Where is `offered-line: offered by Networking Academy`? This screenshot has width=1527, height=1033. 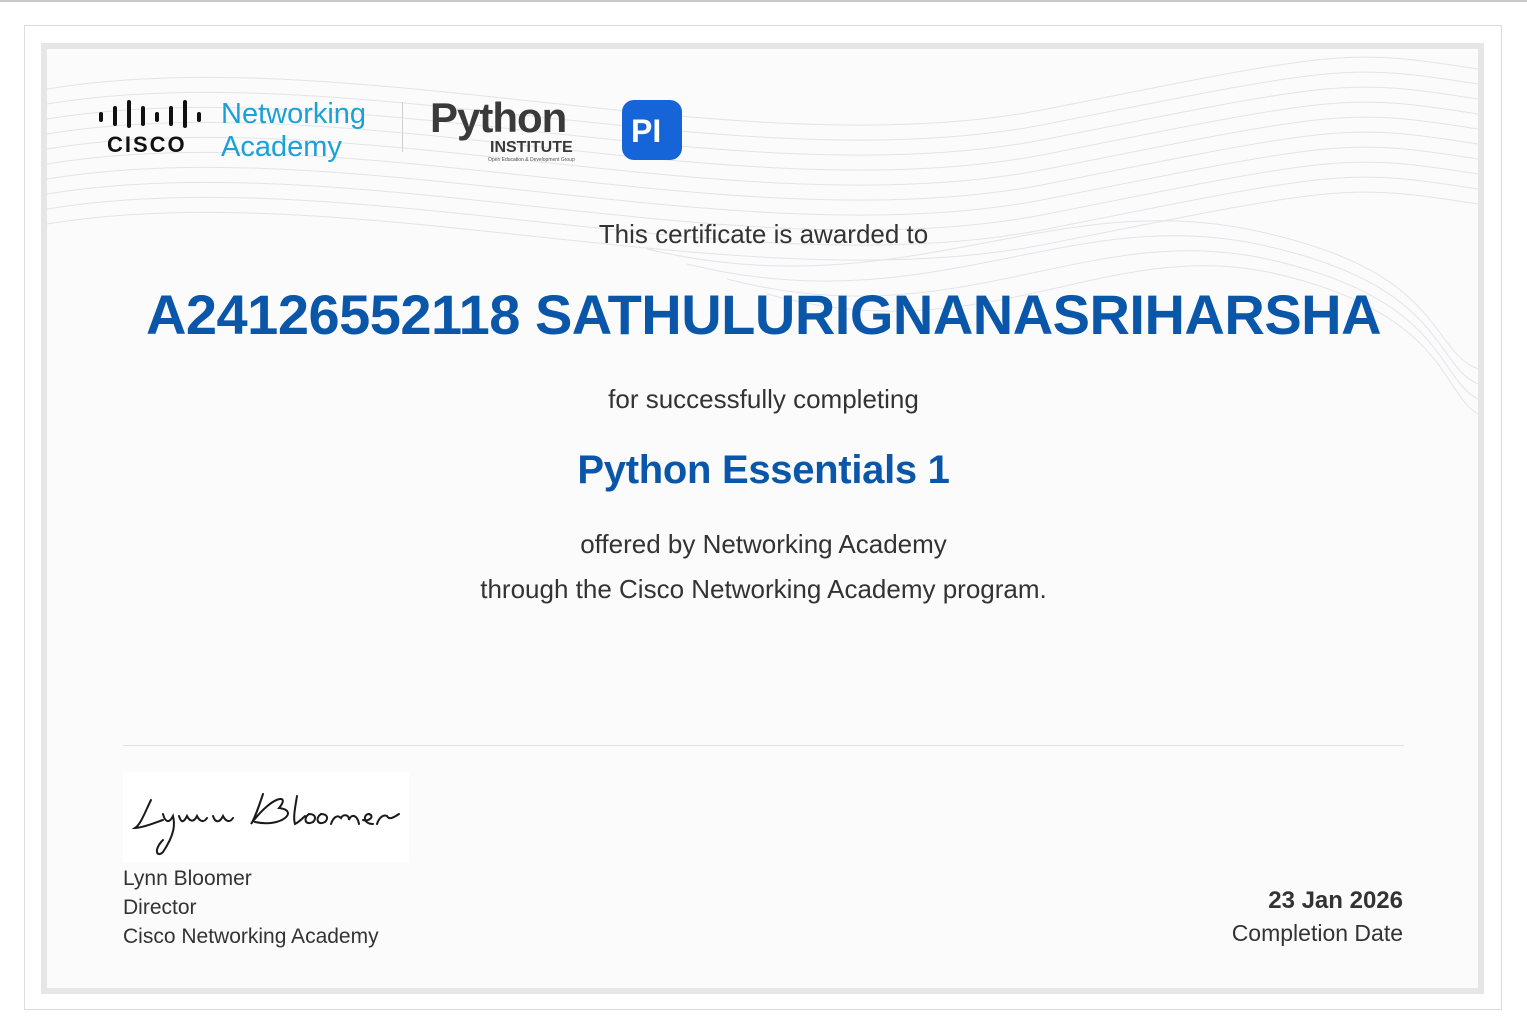 offered-line: offered by Networking Academy is located at coordinates (763, 544).